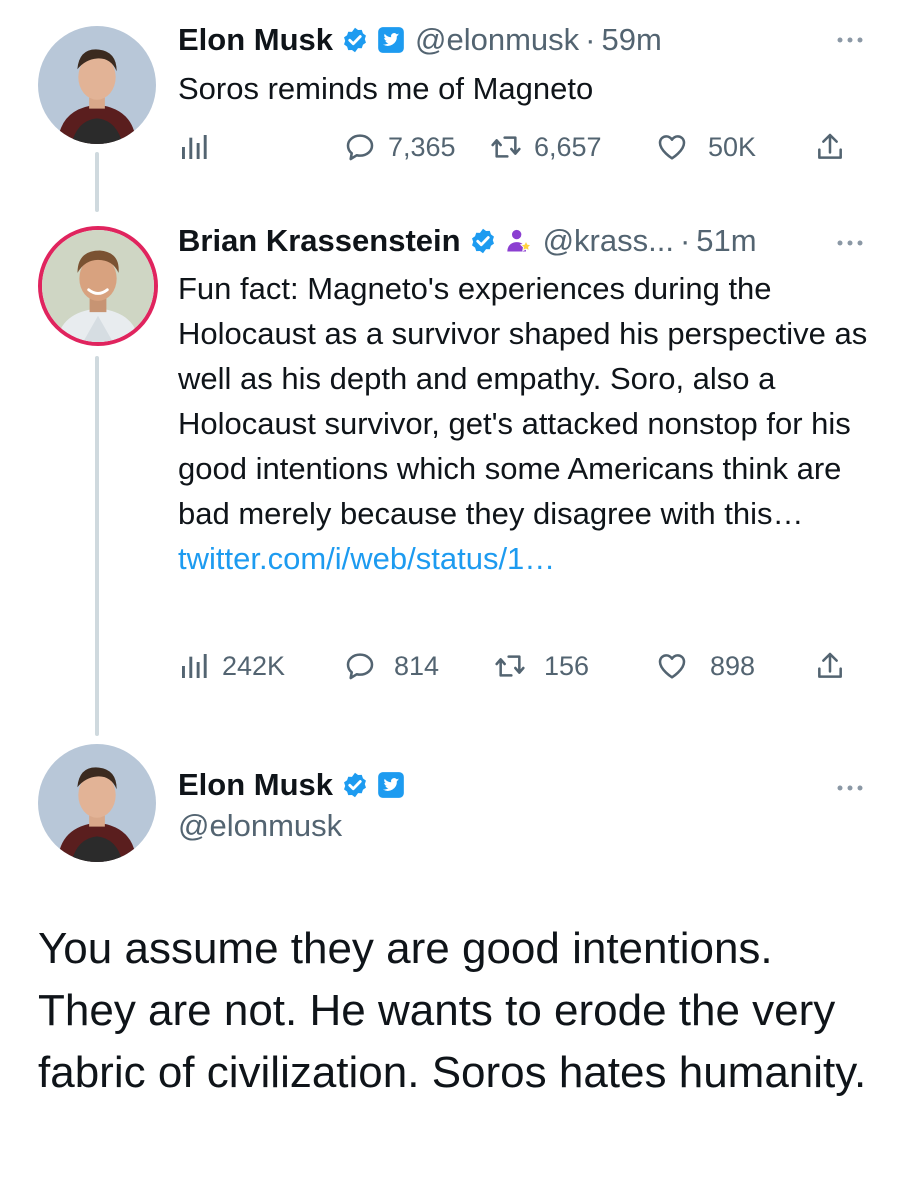 This screenshot has width=909, height=1200. I want to click on tweet-text: Soros reminds me of Magneto, so click(386, 88).